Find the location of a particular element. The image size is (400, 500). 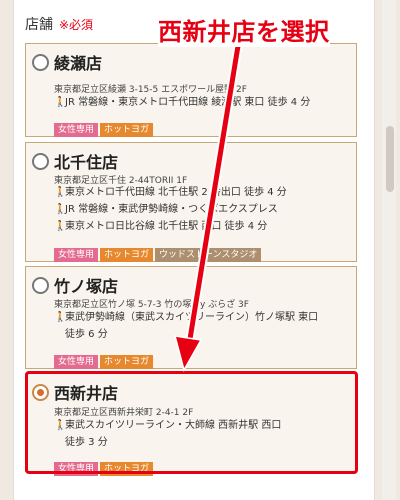

tag-woodstone-studio: ウッドストーンスタジオ is located at coordinates (208, 255).